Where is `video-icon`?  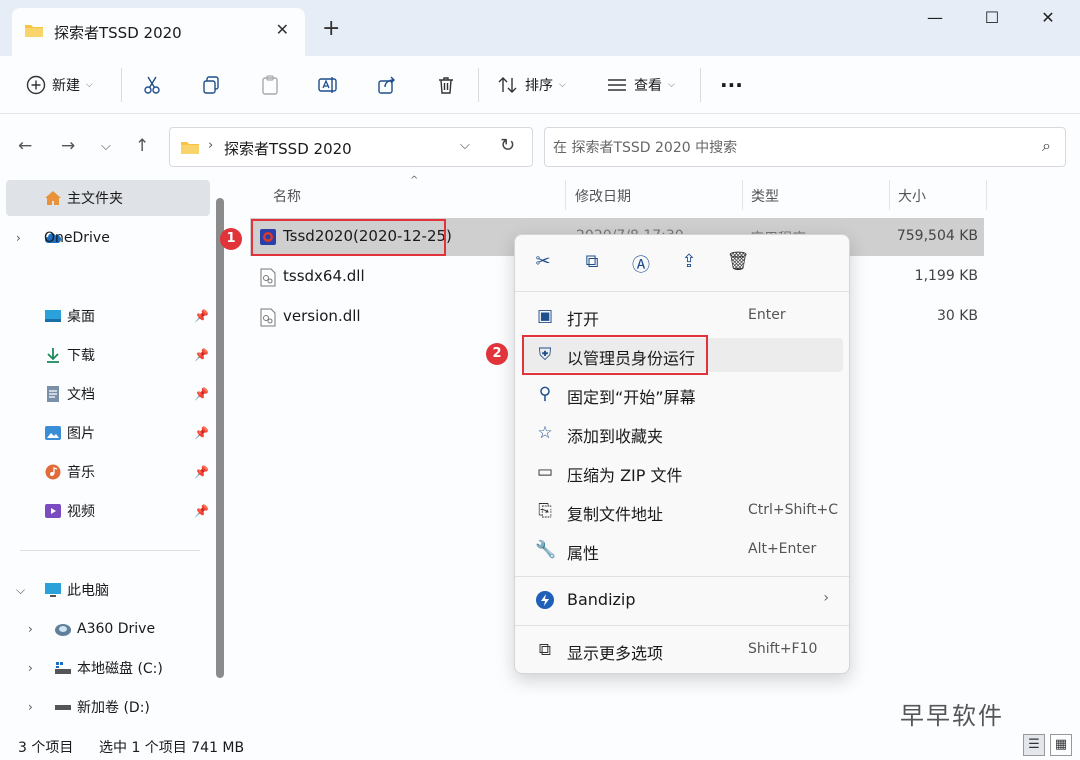 video-icon is located at coordinates (53, 511).